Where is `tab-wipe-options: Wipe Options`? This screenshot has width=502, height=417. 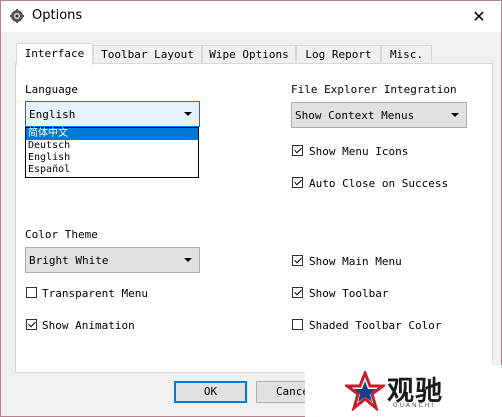 tab-wipe-options: Wipe Options is located at coordinates (249, 54).